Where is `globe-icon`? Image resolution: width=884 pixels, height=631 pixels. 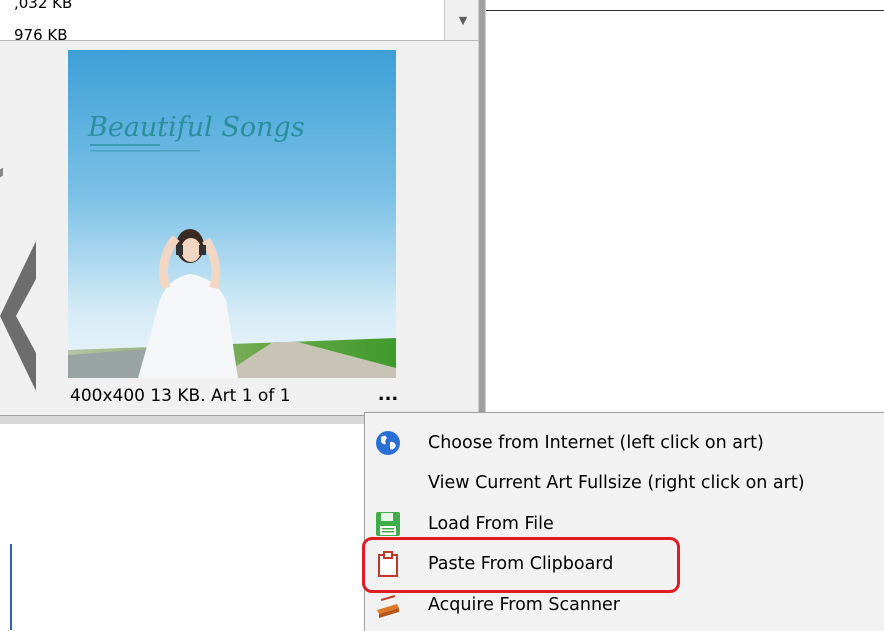 globe-icon is located at coordinates (388, 443).